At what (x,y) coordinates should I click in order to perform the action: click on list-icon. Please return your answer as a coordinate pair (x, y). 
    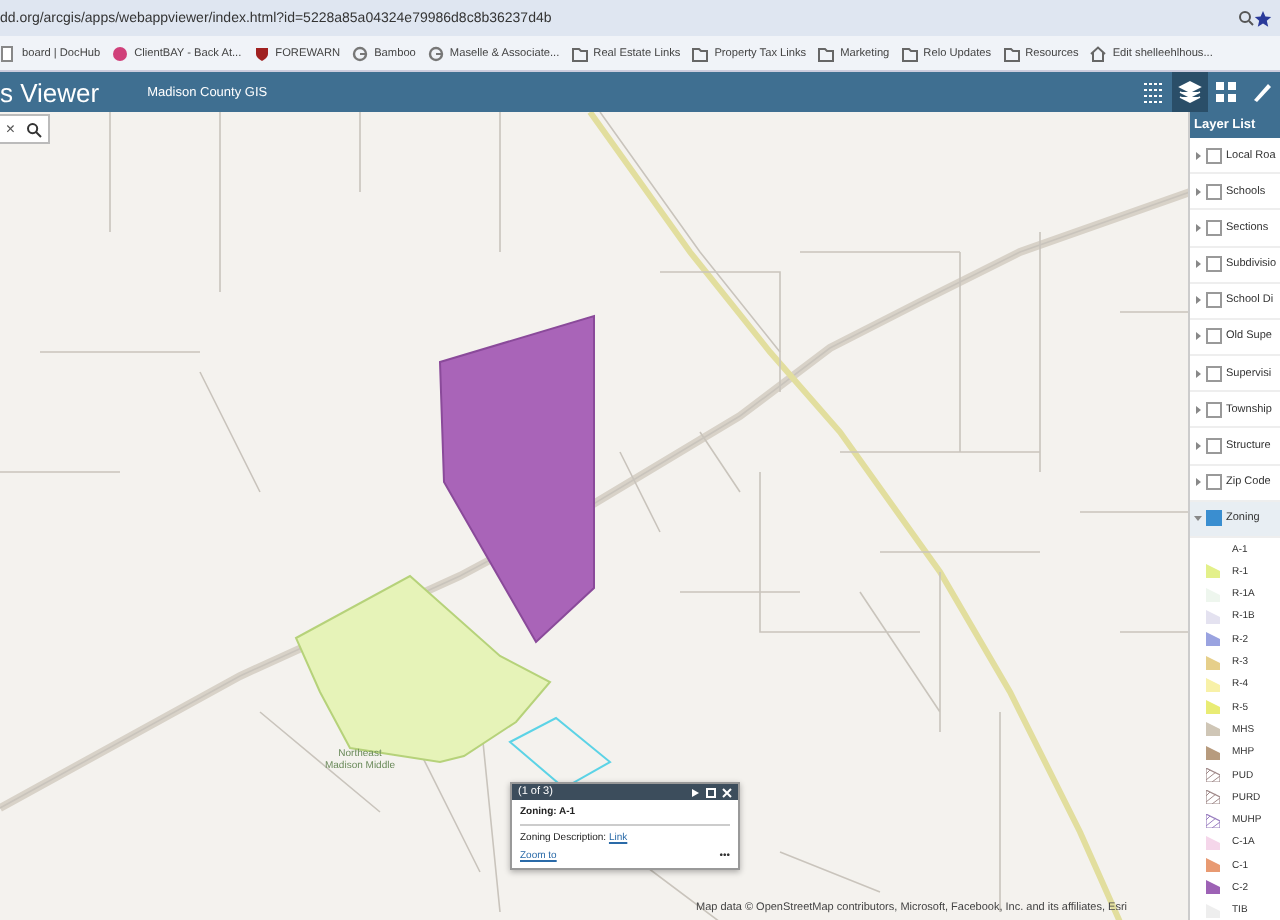
    Looking at the image, I should click on (1154, 92).